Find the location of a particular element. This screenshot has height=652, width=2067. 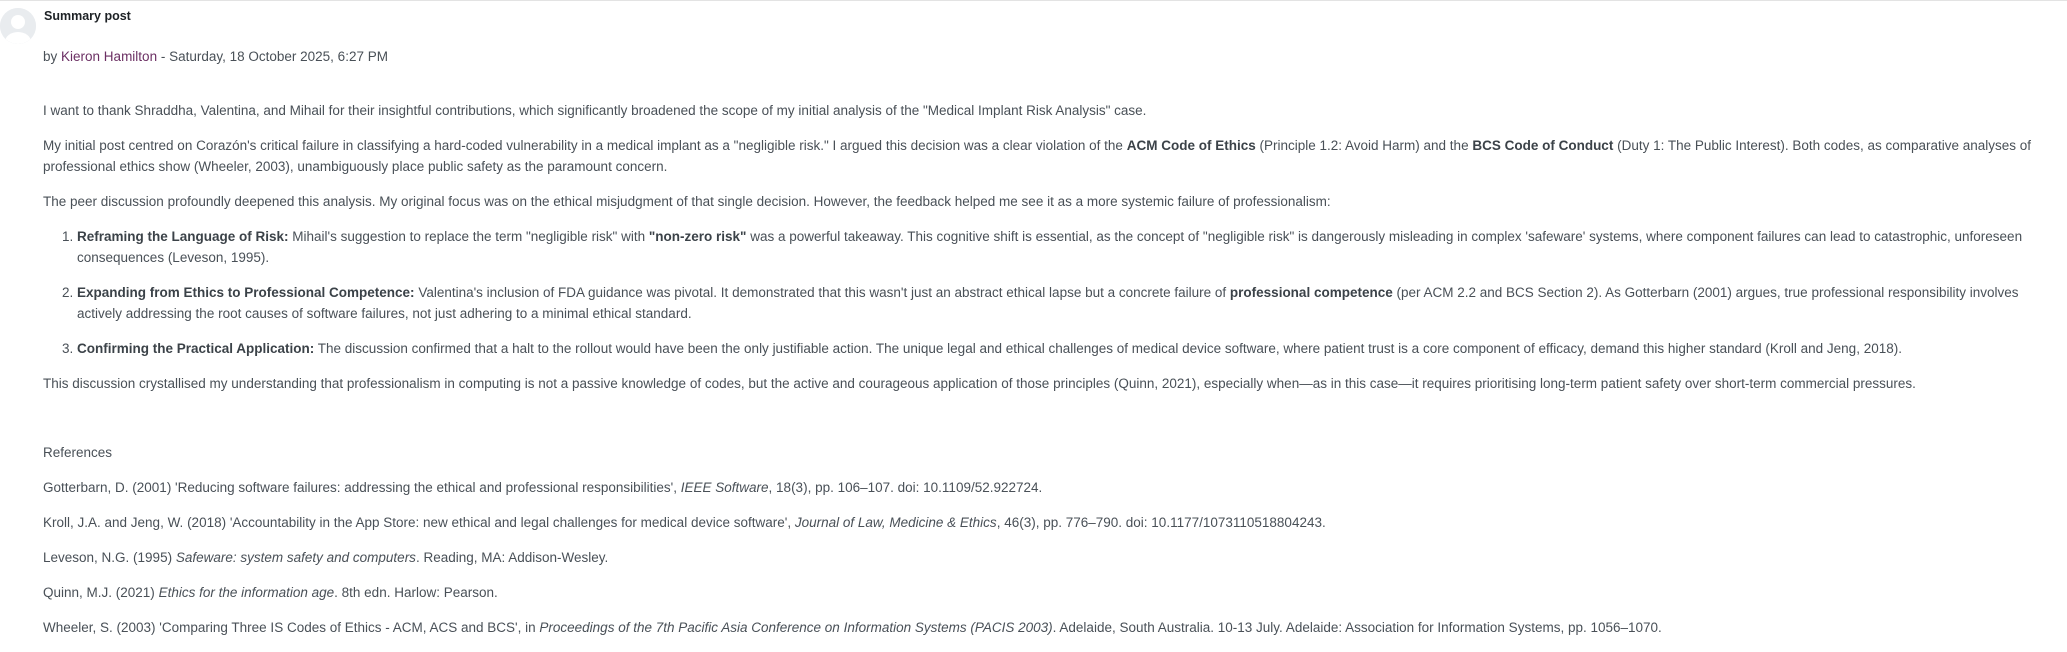

post-date: Saturday, 18 October 2025, 6:27 PM is located at coordinates (278, 56).